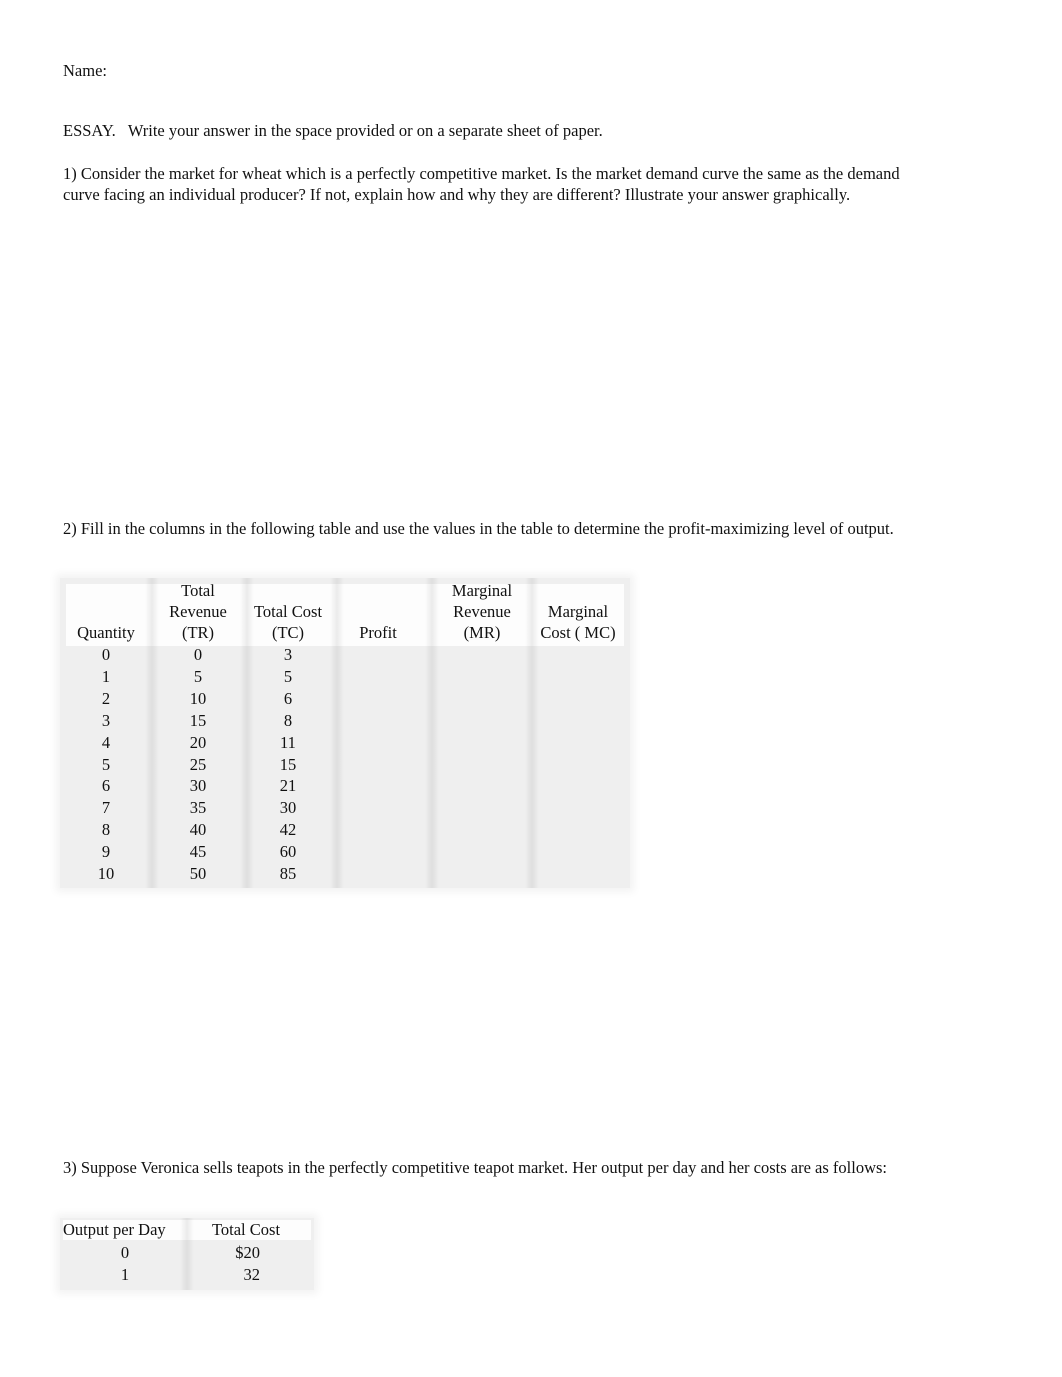 The width and height of the screenshot is (1062, 1377). Describe the element at coordinates (288, 852) in the screenshot. I see `table-cell: 60` at that location.